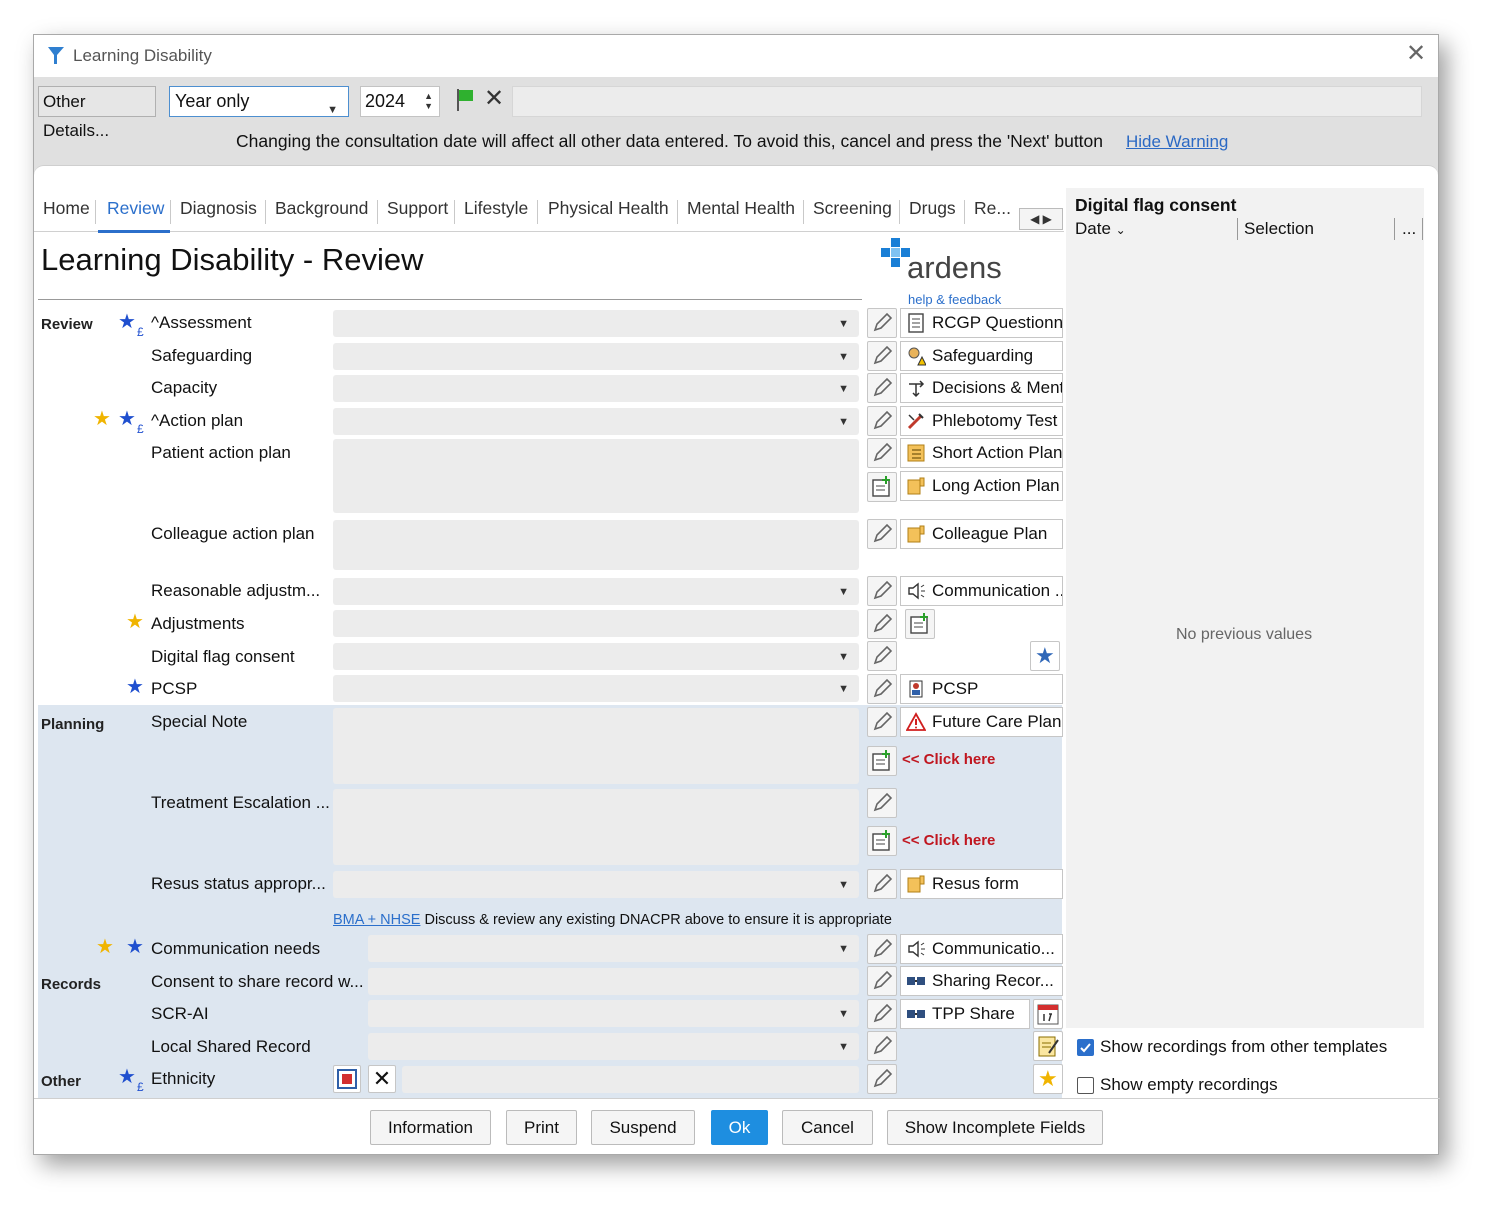 This screenshot has height=1222, width=1505. What do you see at coordinates (541, 1127) in the screenshot?
I see `print-button: Print` at bounding box center [541, 1127].